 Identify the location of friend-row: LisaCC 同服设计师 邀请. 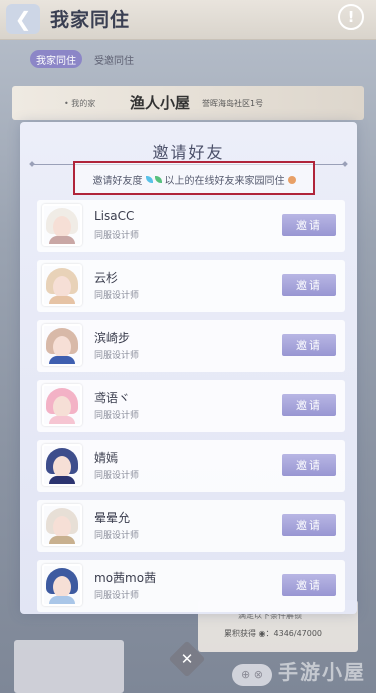
(191, 226).